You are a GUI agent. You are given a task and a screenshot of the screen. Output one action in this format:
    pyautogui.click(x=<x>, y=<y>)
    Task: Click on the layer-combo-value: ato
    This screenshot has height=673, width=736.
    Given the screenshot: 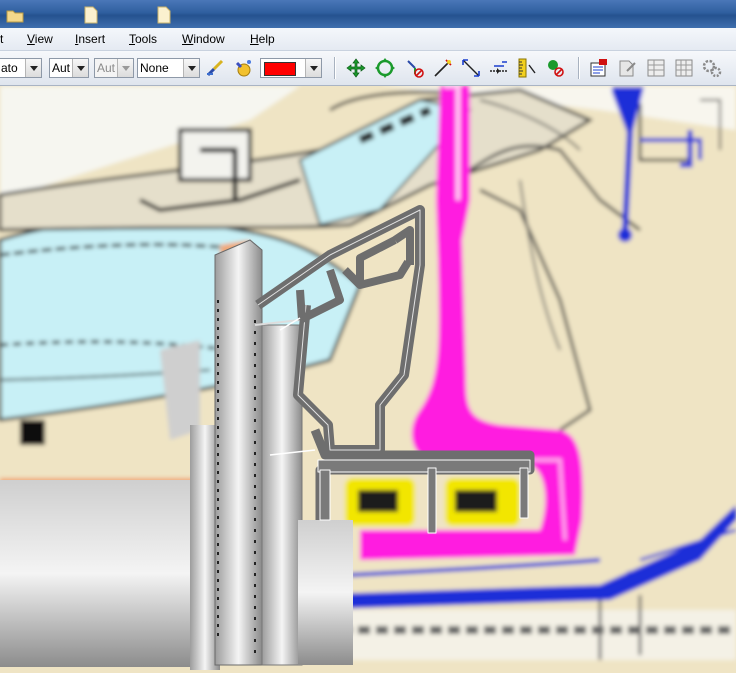 What is the action you would take?
    pyautogui.click(x=9, y=68)
    